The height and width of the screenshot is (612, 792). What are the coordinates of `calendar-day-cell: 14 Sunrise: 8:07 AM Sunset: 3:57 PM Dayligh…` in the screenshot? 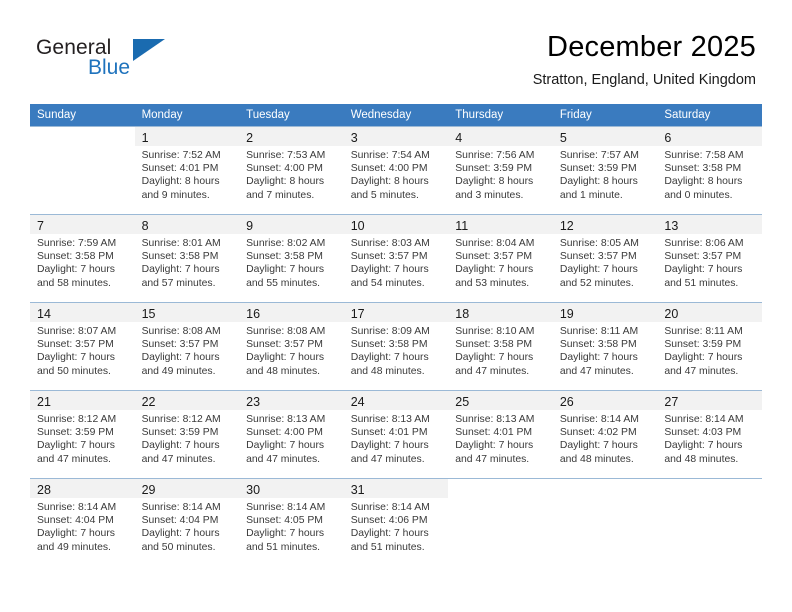 It's located at (82, 346).